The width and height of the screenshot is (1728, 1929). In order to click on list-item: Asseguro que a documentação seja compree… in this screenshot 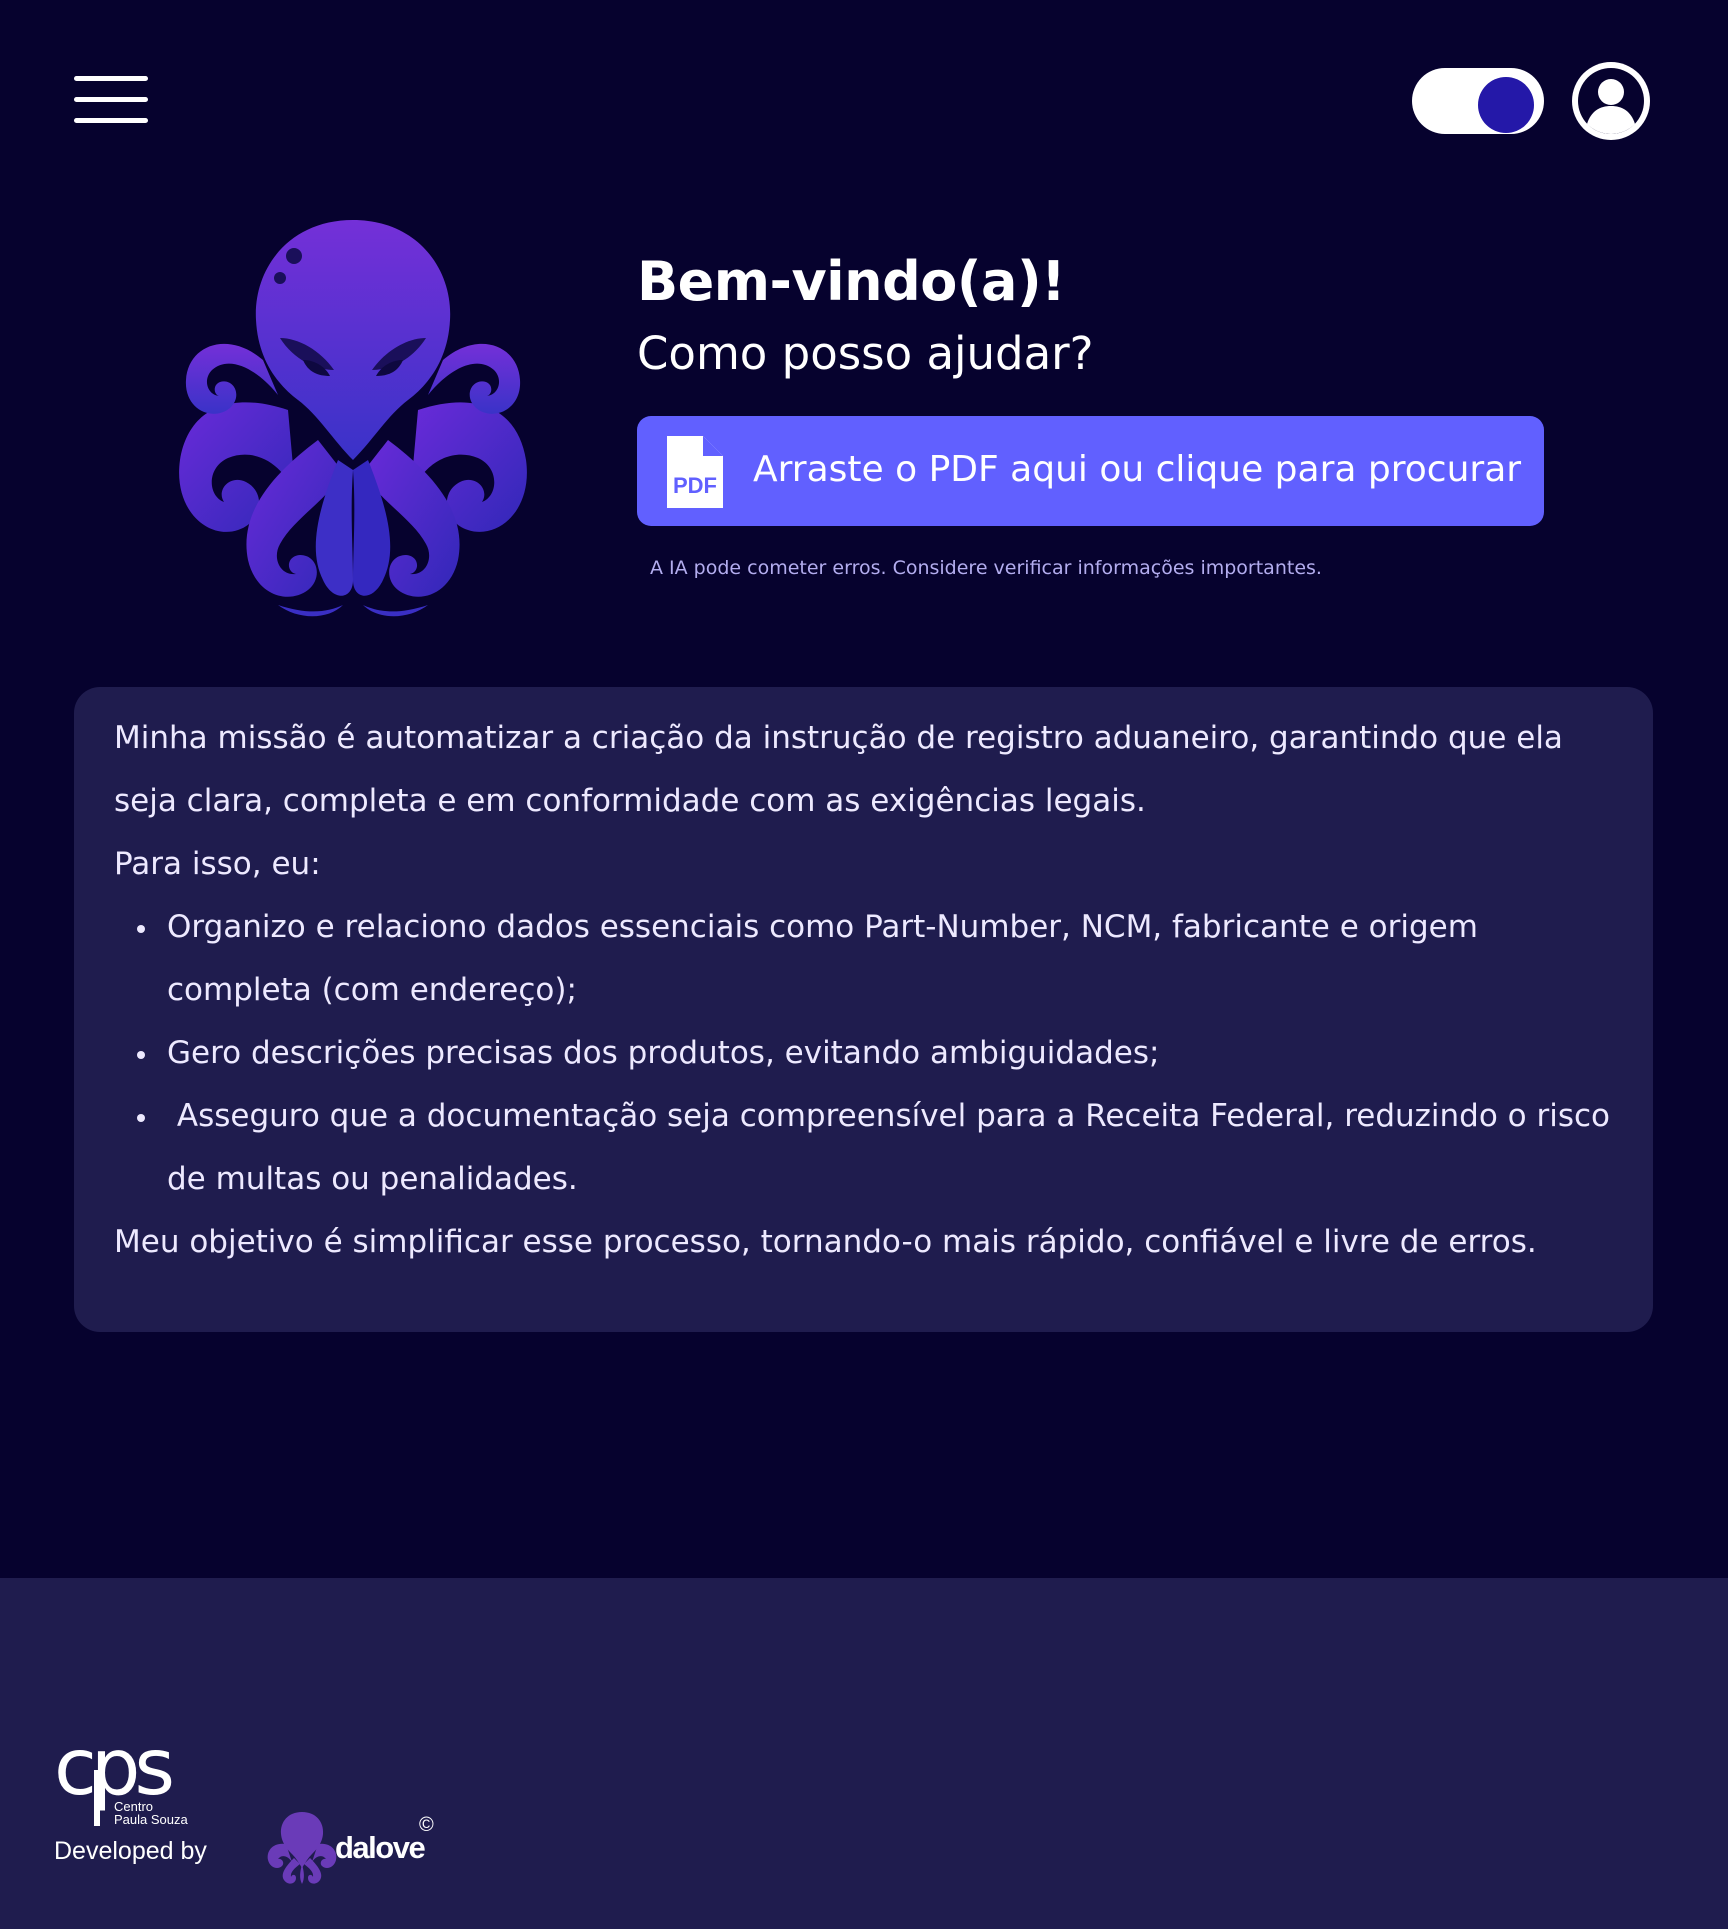, I will do `click(880, 1148)`.